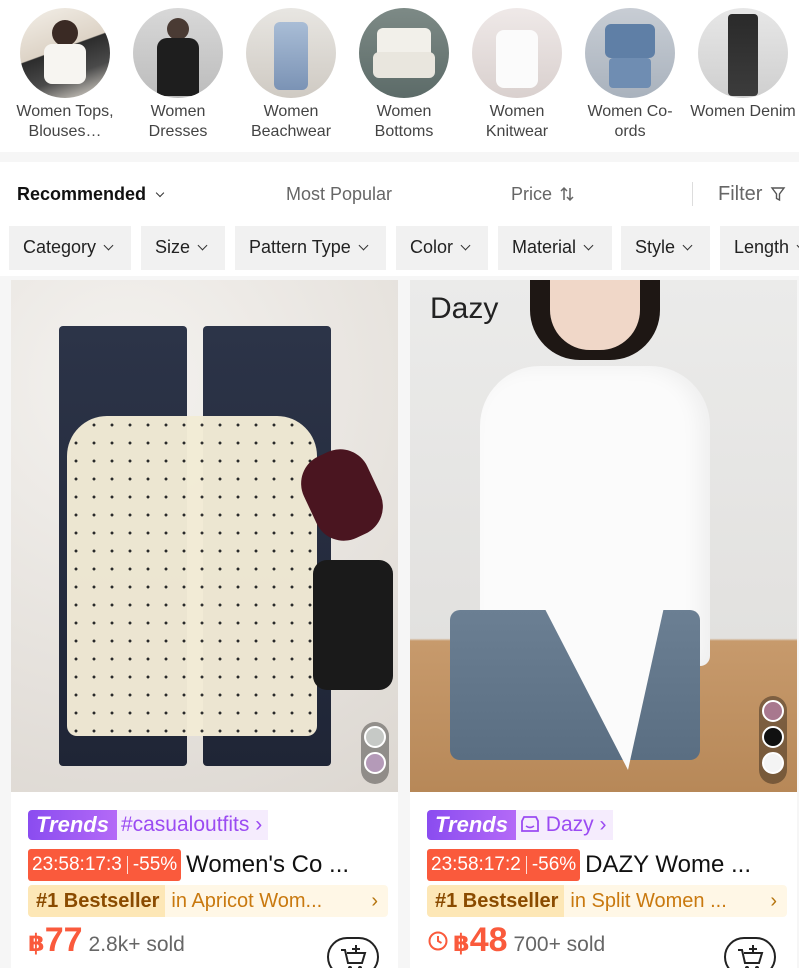 The width and height of the screenshot is (799, 968). I want to click on sold-count: 700+ sold, so click(559, 944).